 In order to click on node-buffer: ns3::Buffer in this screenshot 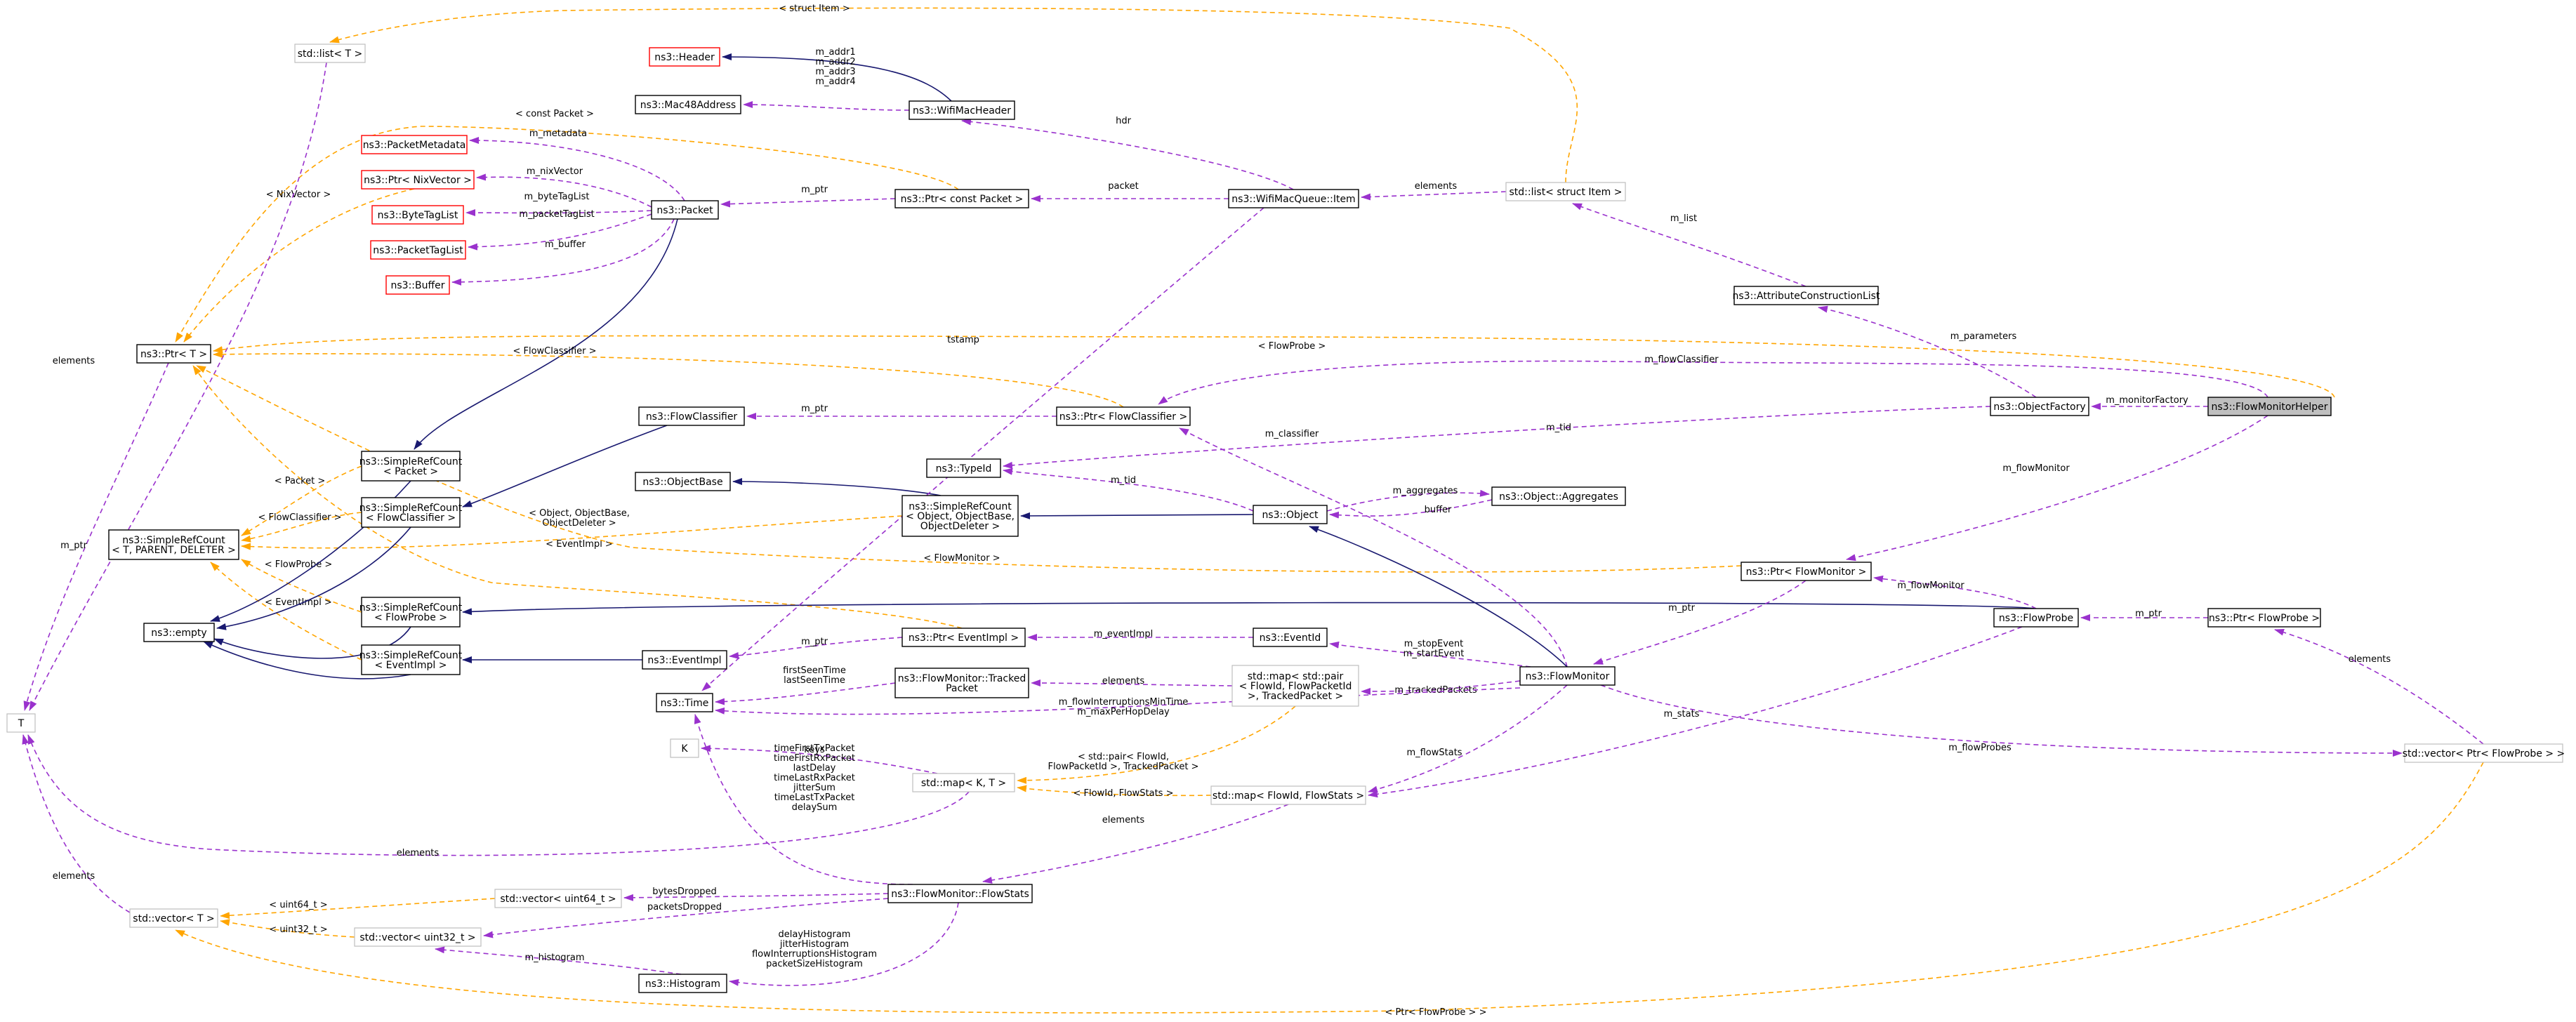, I will do `click(417, 285)`.